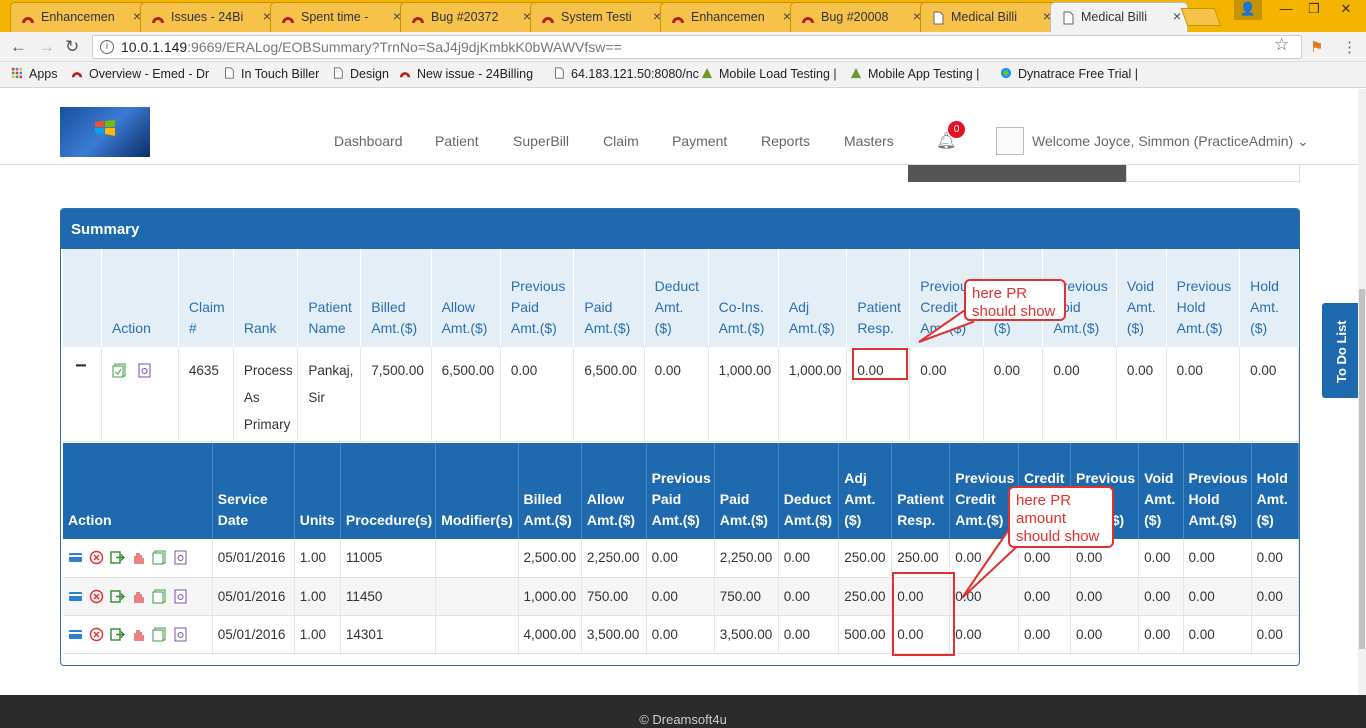 Image resolution: width=1366 pixels, height=728 pixels. I want to click on back-icon: ←, so click(18, 47).